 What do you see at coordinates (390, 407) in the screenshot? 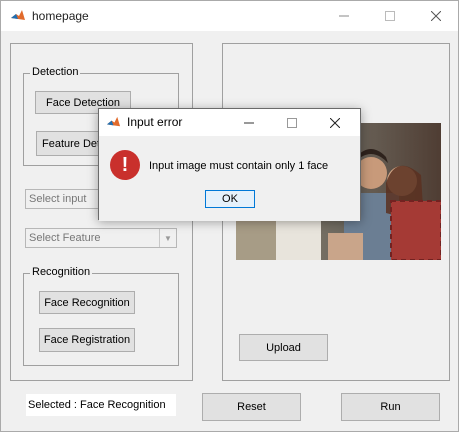
I see `run-button: Run` at bounding box center [390, 407].